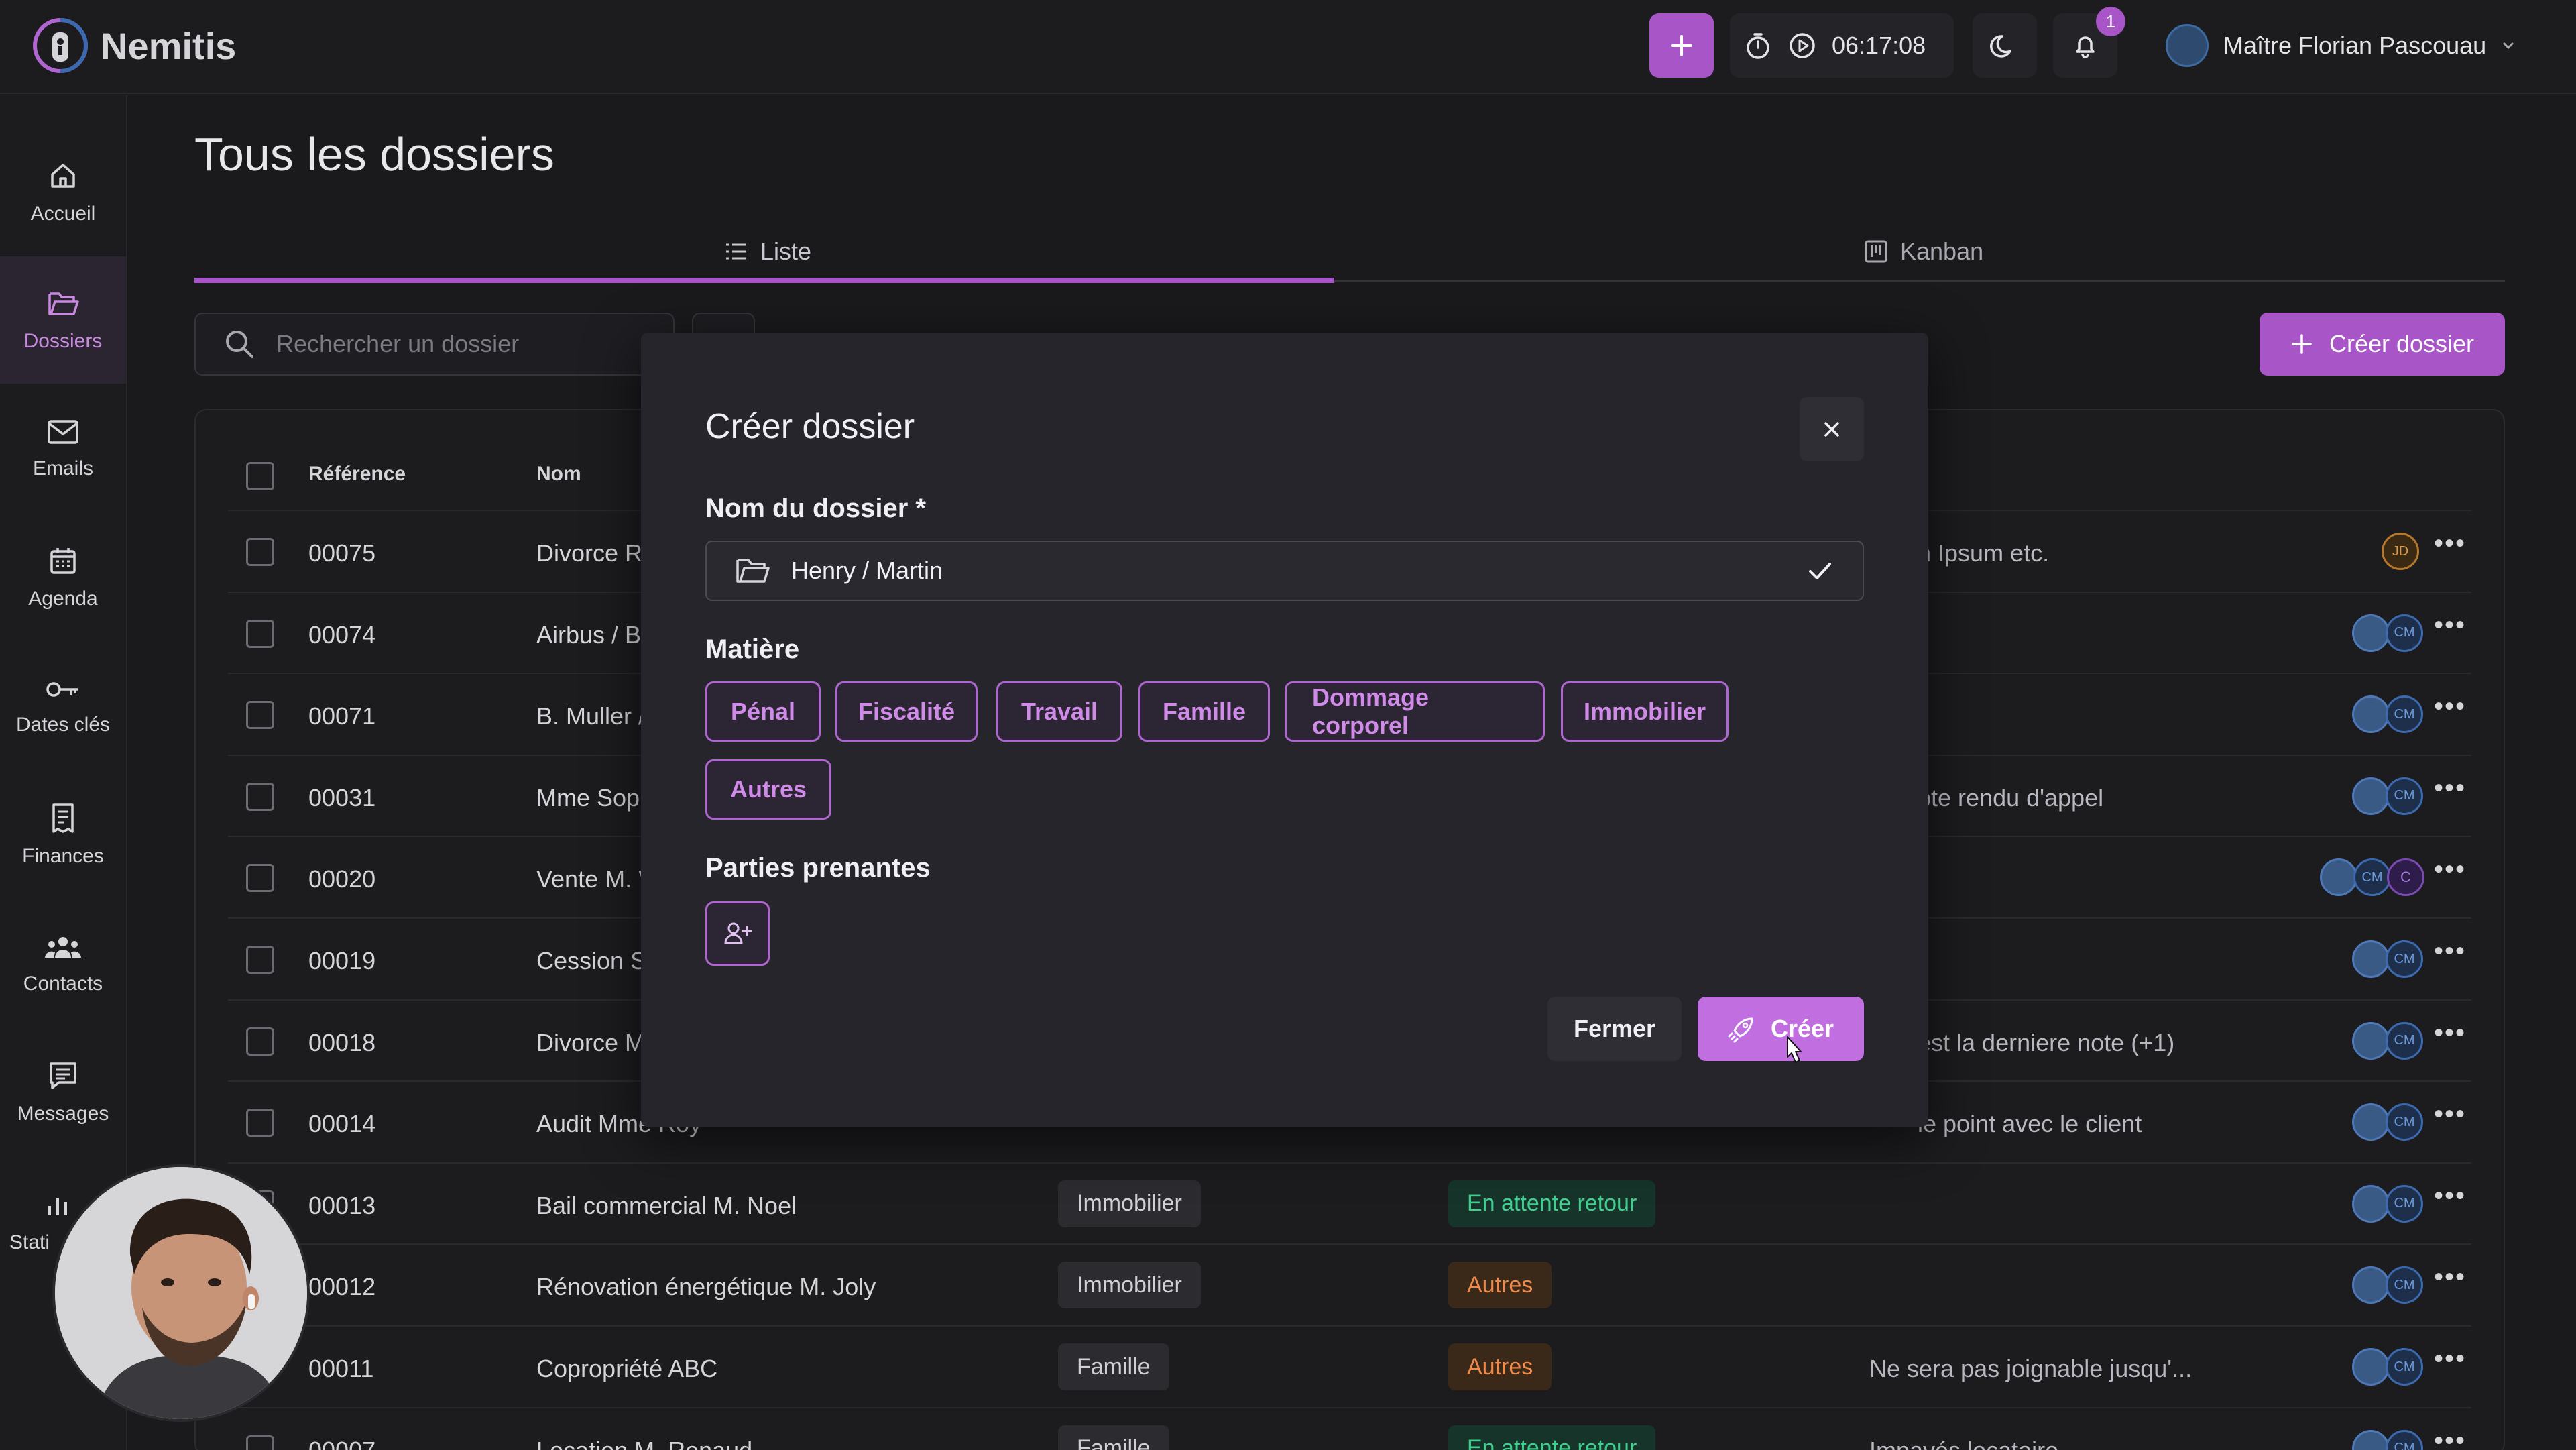 This screenshot has width=2576, height=1450. What do you see at coordinates (1842, 45) in the screenshot?
I see `time-tracker: 06:17:08` at bounding box center [1842, 45].